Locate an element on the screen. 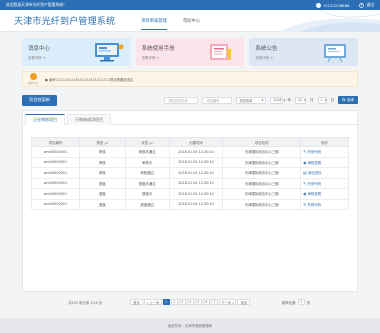 The width and height of the screenshot is (380, 333). quick-cards: 消息中心 查看详情 ➜ 系统使用手册 查看详情 ➜ 系统公告 查看详情 ➜ is located at coordinates (190, 49).